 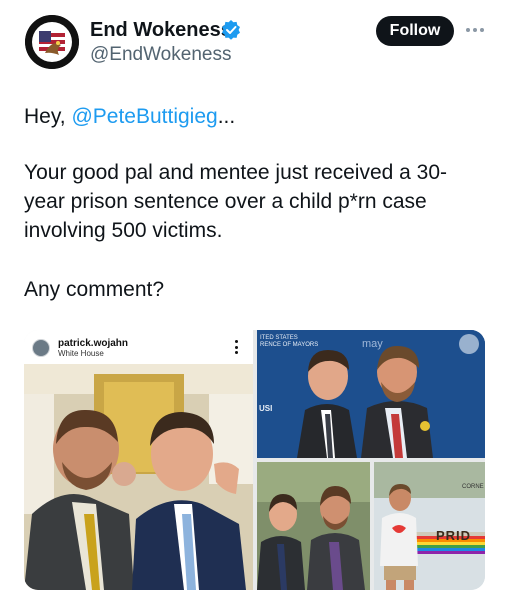 I want to click on outdoor-group-photo, so click(x=313, y=526).